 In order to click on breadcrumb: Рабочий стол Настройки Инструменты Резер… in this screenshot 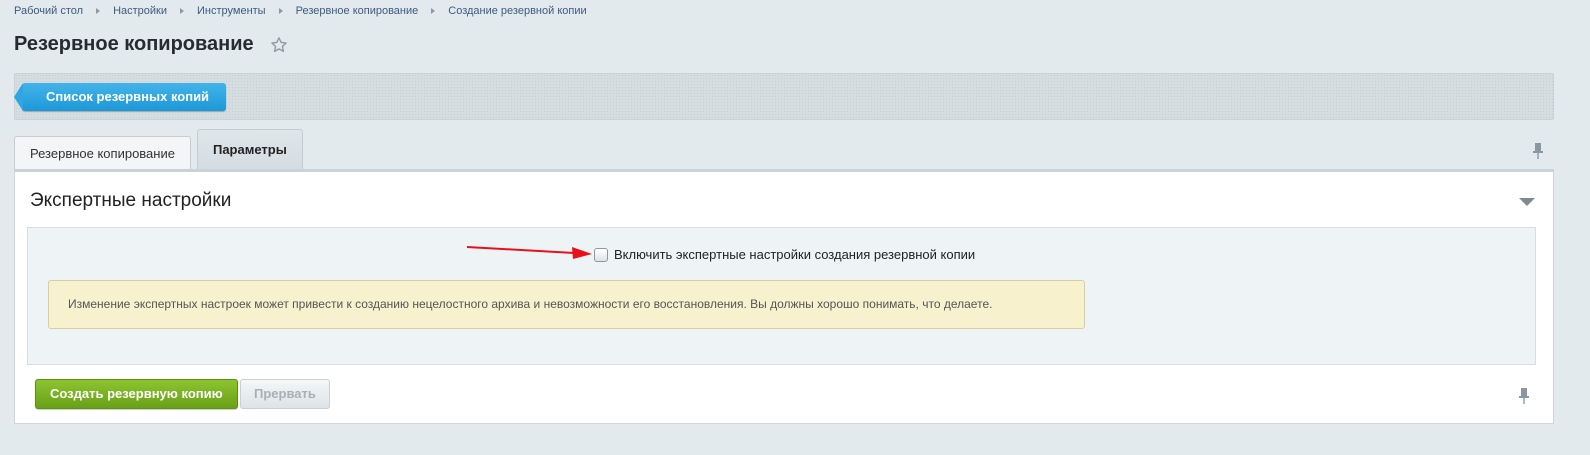, I will do `click(300, 11)`.